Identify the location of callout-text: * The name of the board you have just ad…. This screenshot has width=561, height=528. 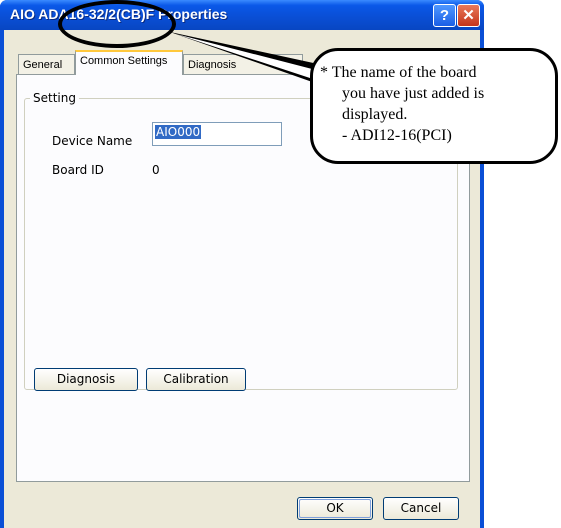
(438, 104).